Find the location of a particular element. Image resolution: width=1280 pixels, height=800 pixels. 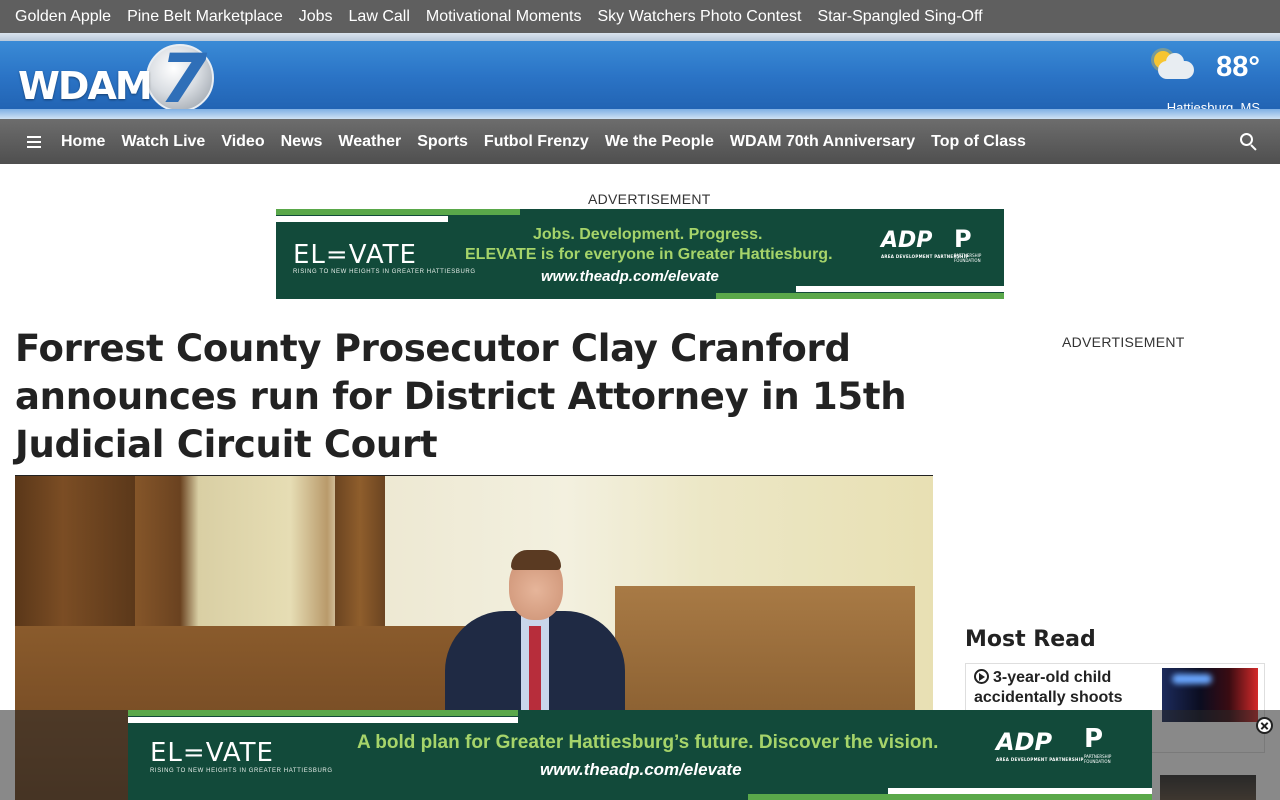

nav-item-home: Home is located at coordinates (83, 142).